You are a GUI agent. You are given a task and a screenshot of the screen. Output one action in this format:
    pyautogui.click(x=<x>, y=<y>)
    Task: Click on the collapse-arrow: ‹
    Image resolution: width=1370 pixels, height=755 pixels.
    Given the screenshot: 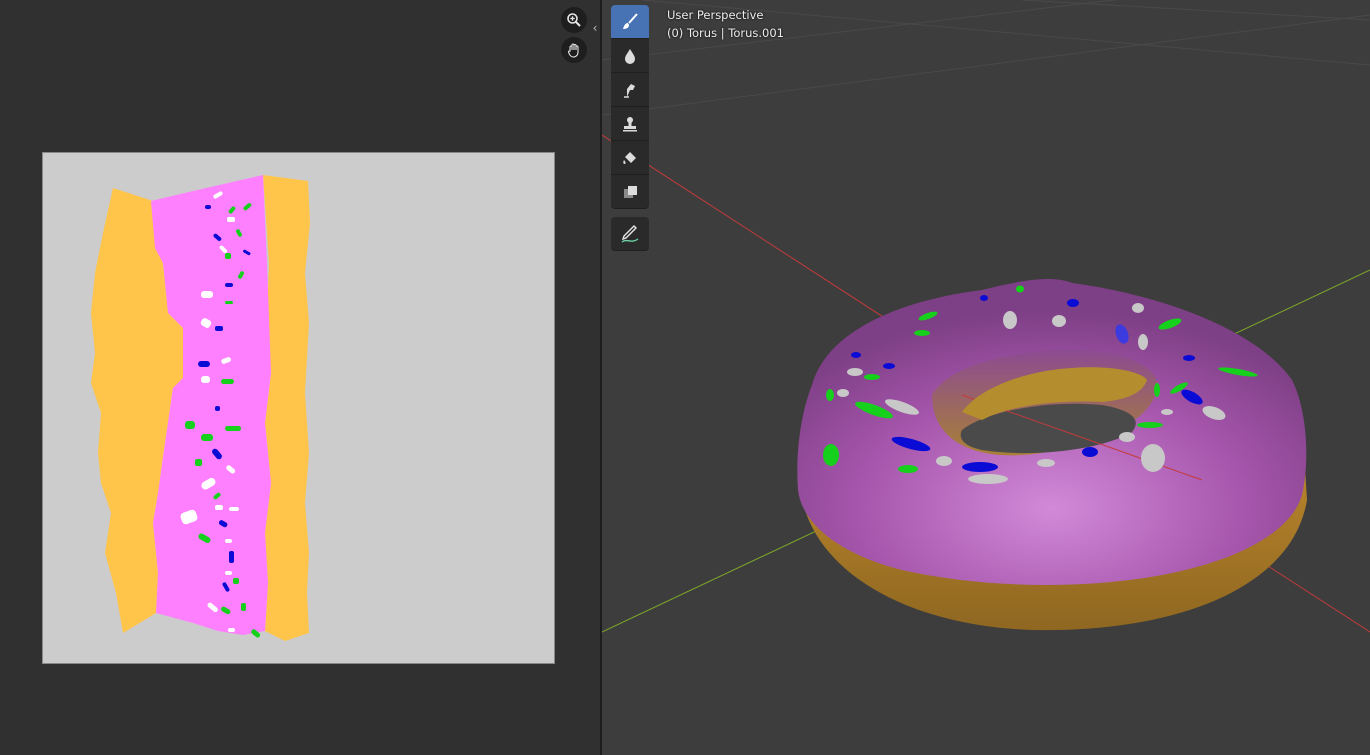 What is the action you would take?
    pyautogui.click(x=595, y=28)
    